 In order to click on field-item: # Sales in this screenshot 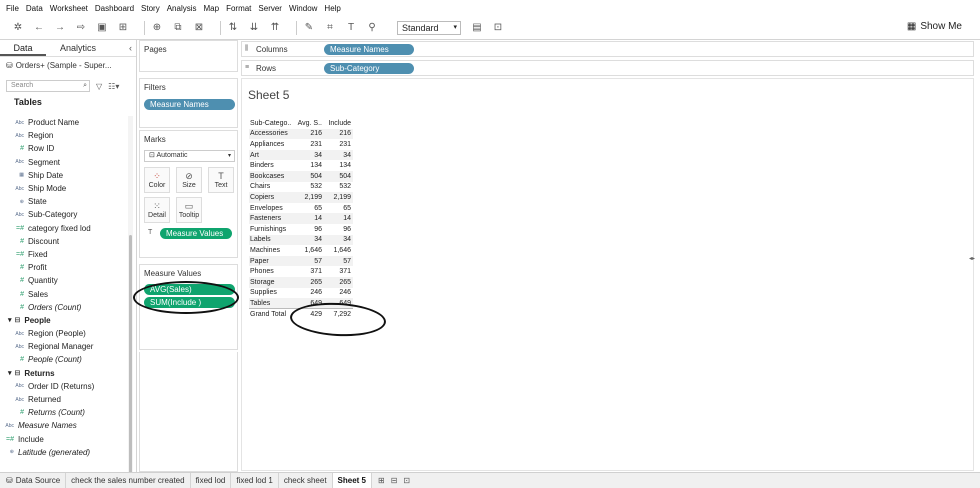, I will do `click(65, 293)`.